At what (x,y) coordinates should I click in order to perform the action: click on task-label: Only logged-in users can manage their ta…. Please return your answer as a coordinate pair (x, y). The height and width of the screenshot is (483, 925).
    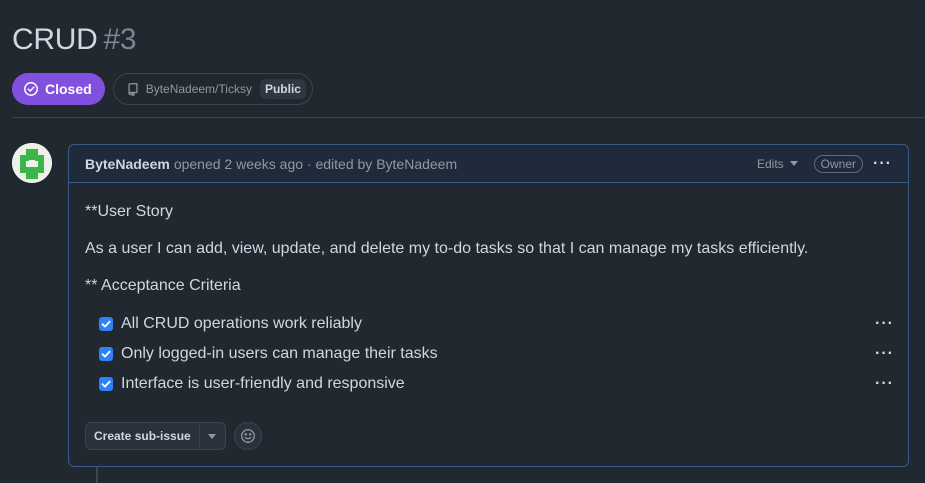
    Looking at the image, I should click on (279, 353).